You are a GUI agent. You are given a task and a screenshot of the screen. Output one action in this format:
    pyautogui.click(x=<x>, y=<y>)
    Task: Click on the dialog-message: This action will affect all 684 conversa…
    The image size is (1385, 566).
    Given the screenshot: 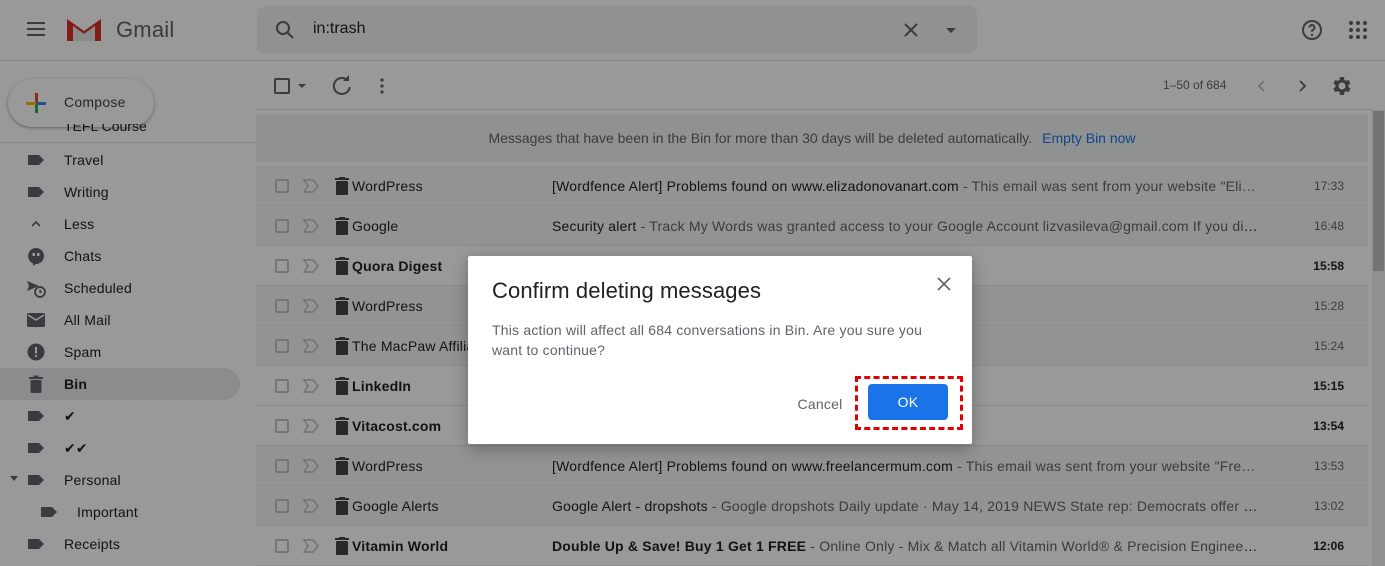 What is the action you would take?
    pyautogui.click(x=707, y=340)
    